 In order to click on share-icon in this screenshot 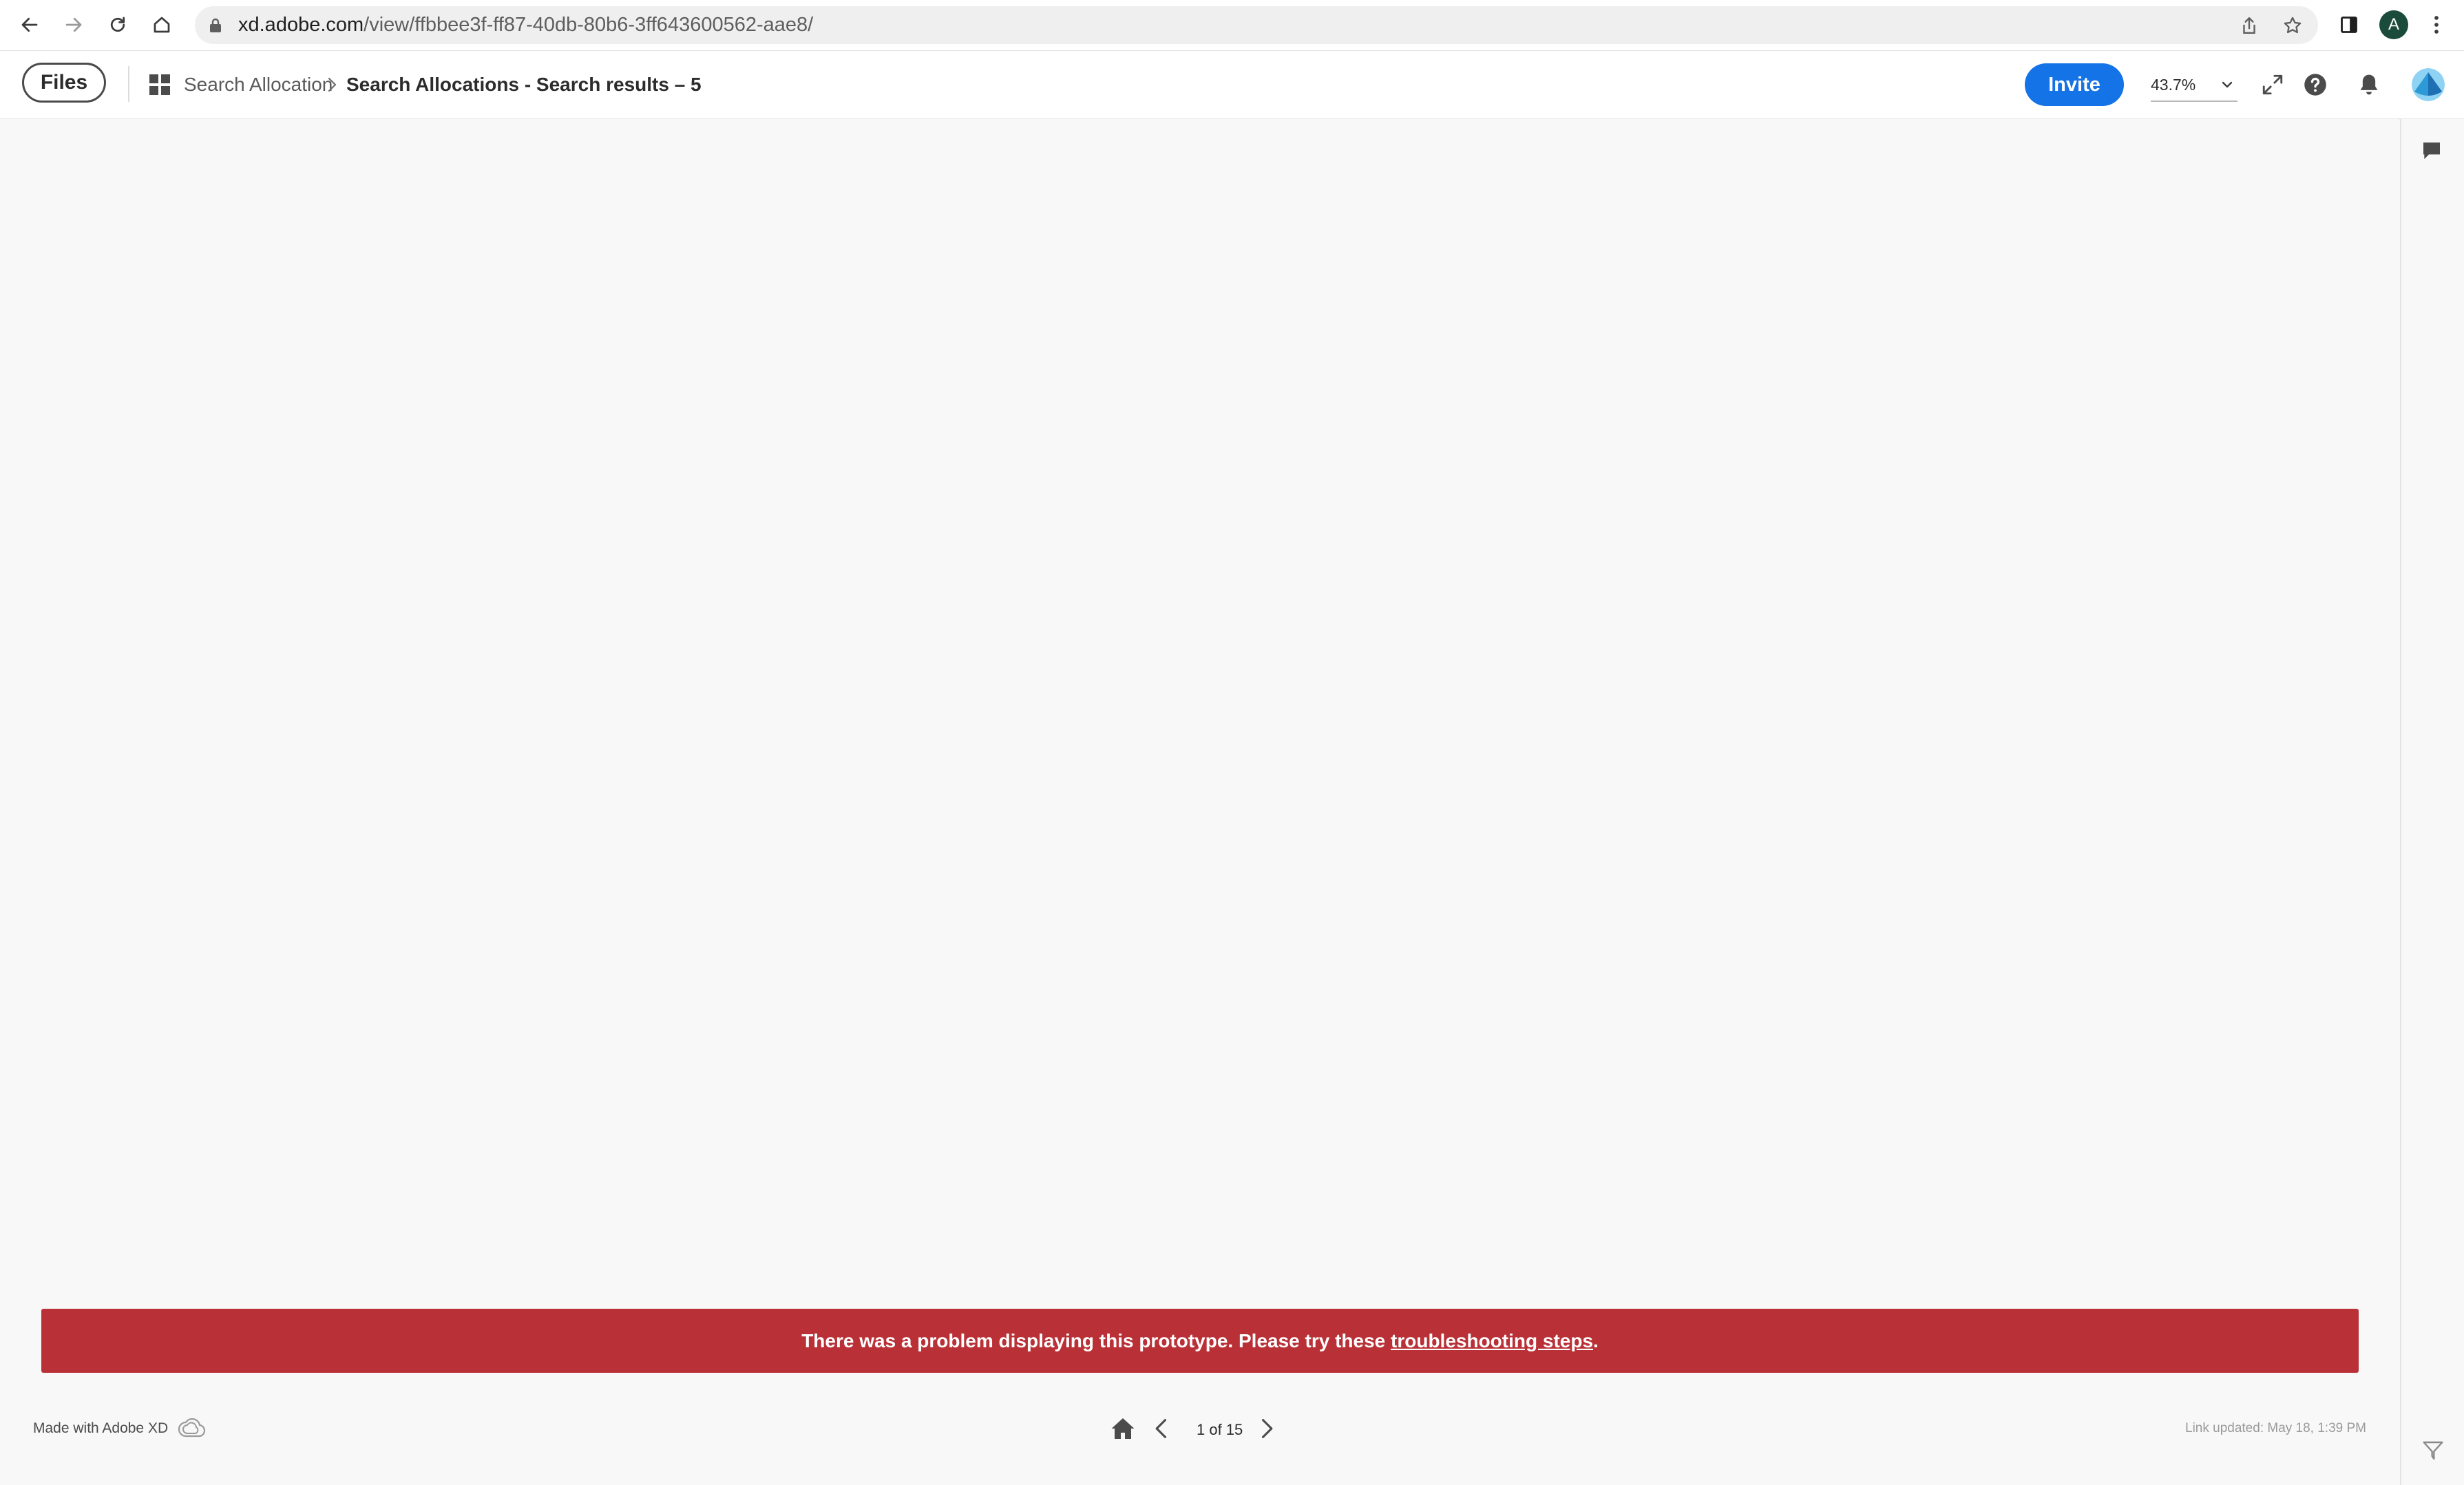, I will do `click(2249, 25)`.